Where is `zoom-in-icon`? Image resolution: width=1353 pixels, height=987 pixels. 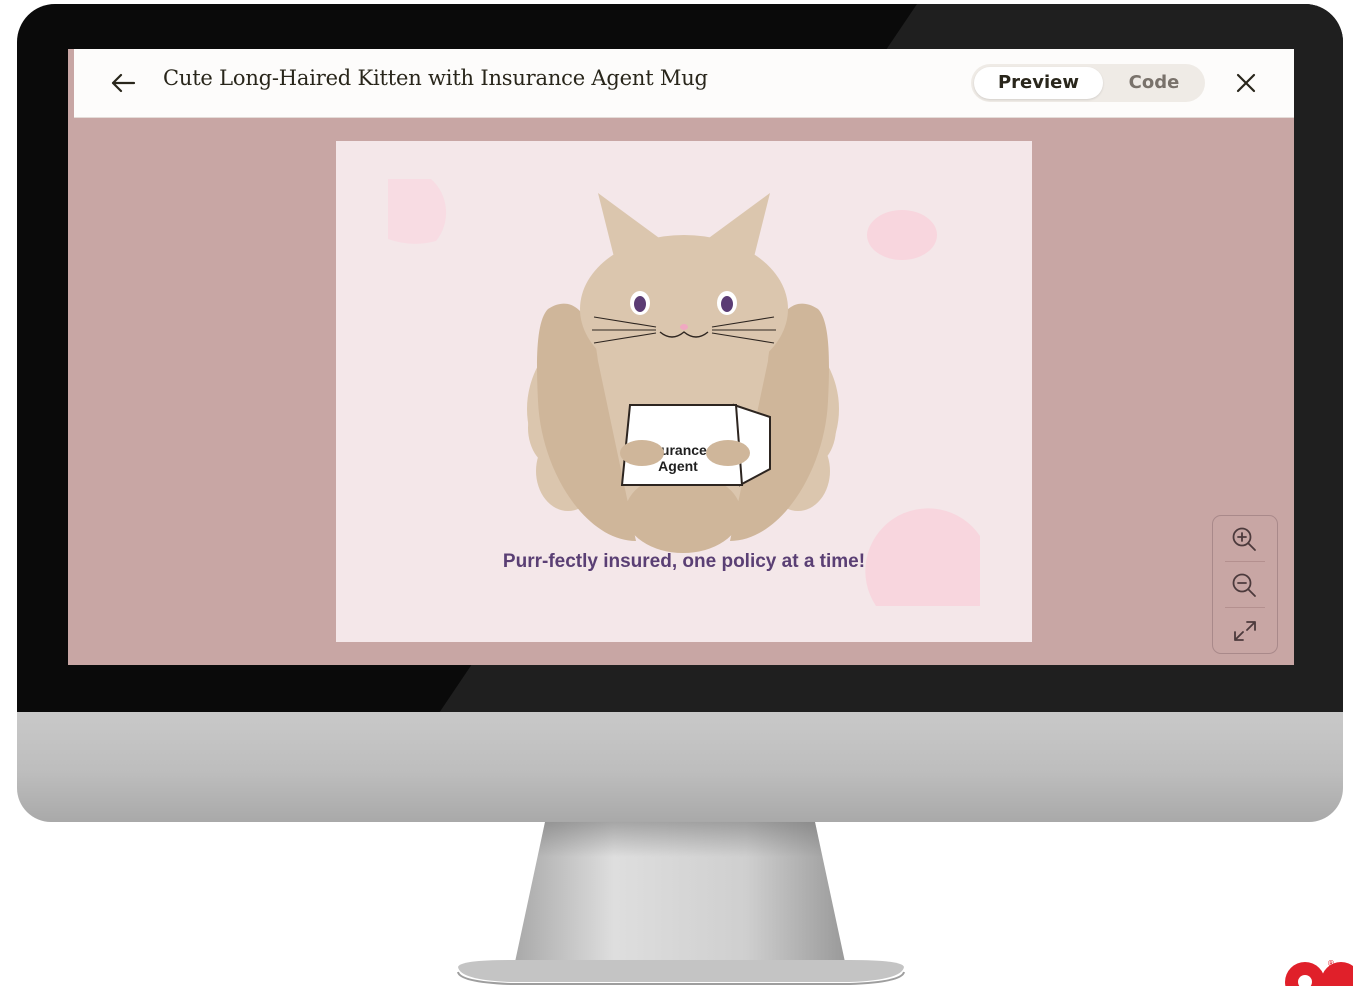
zoom-in-icon is located at coordinates (1244, 539).